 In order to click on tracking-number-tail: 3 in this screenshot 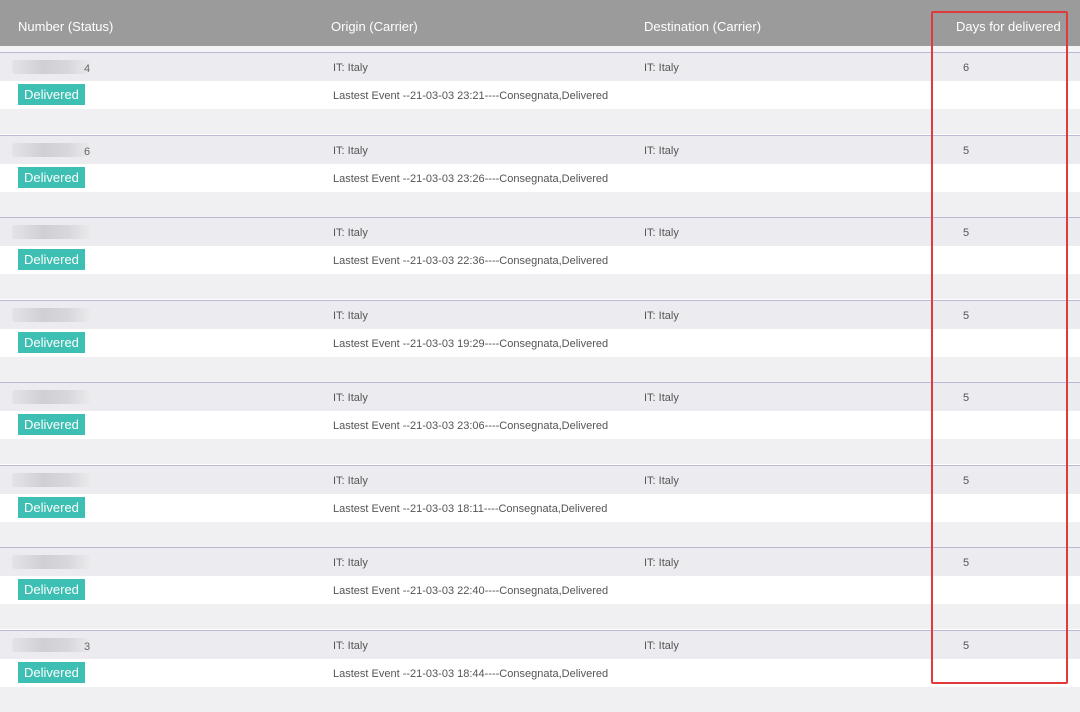, I will do `click(87, 646)`.